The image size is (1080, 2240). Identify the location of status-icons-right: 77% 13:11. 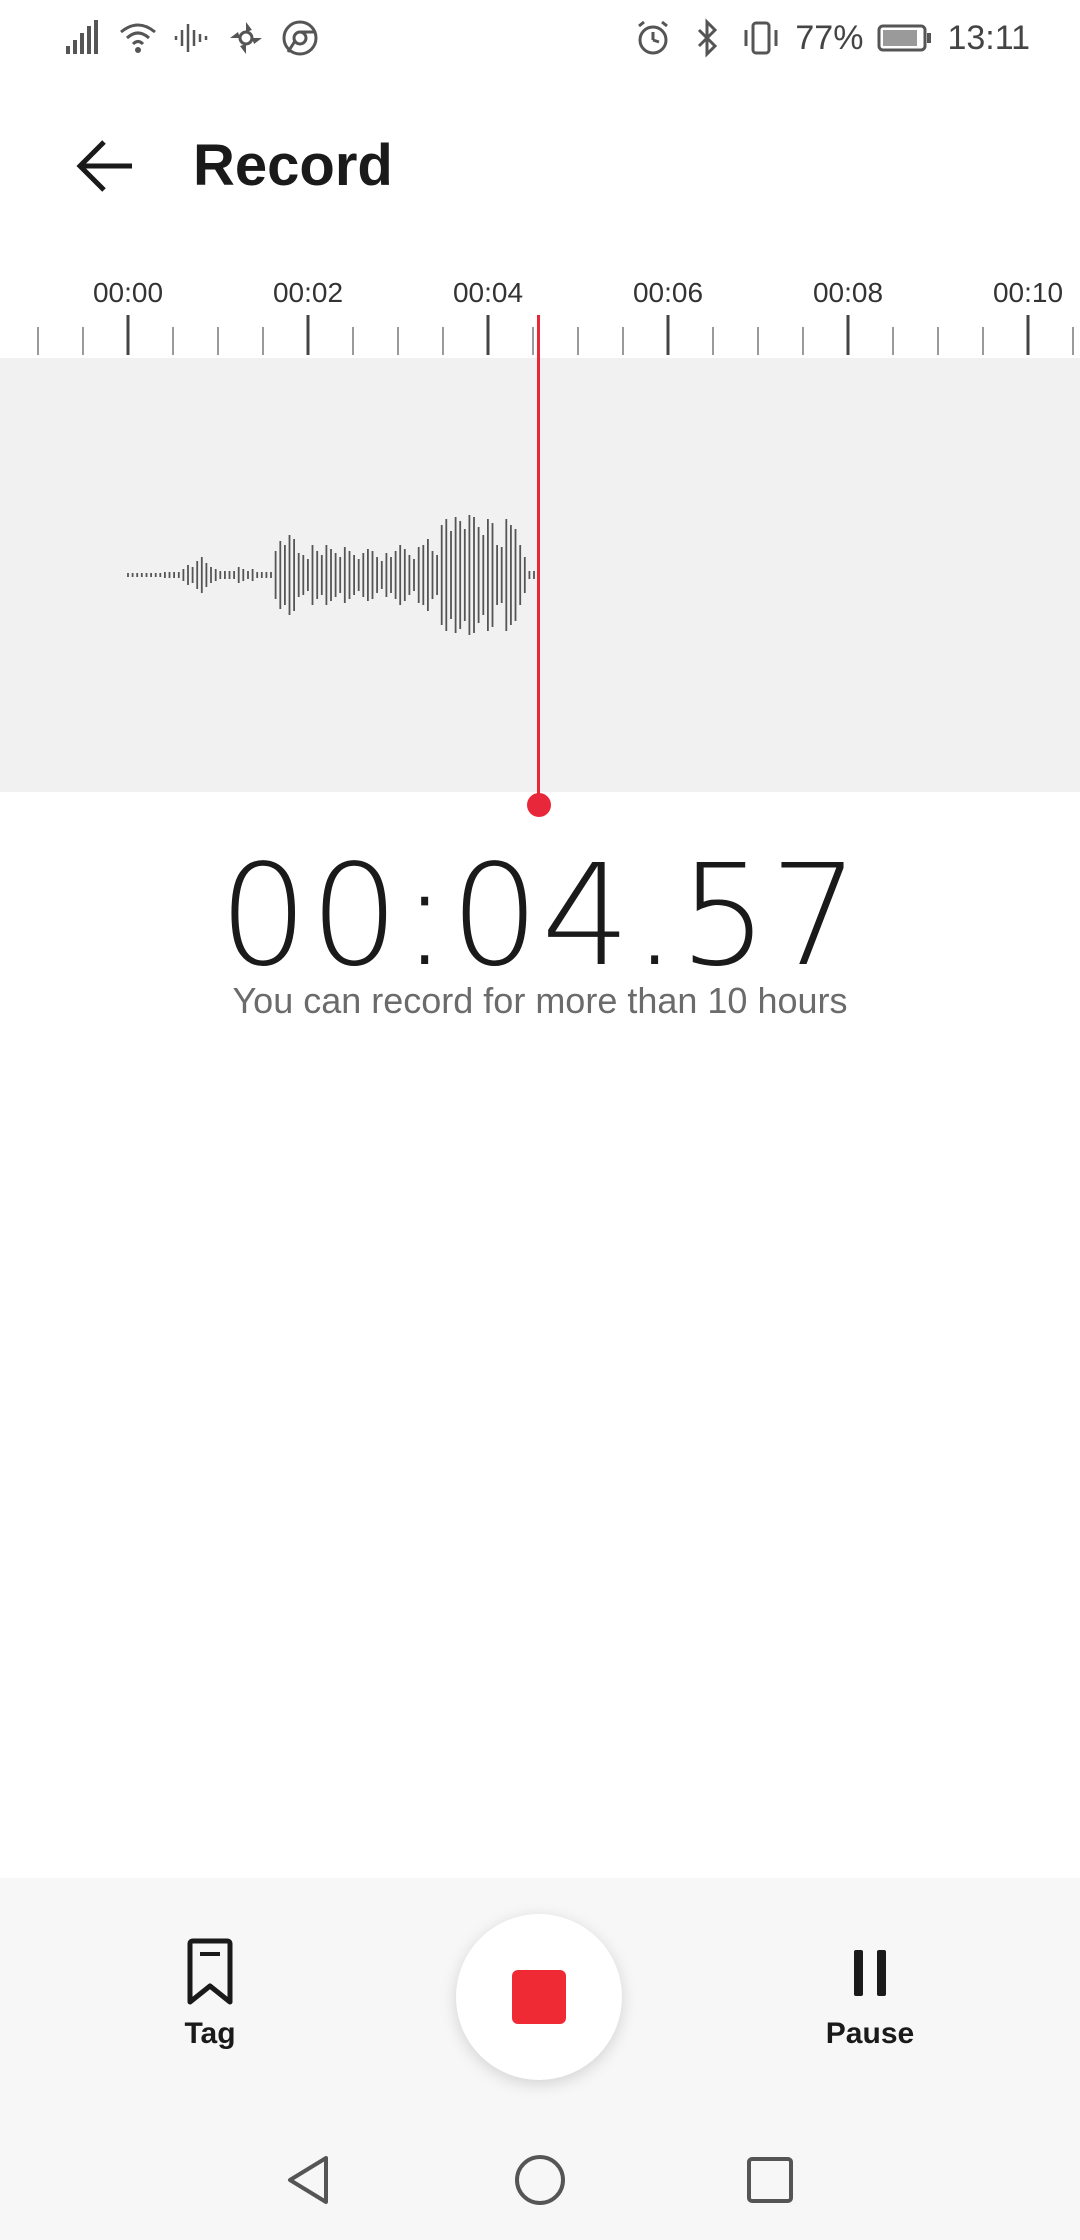
(831, 38).